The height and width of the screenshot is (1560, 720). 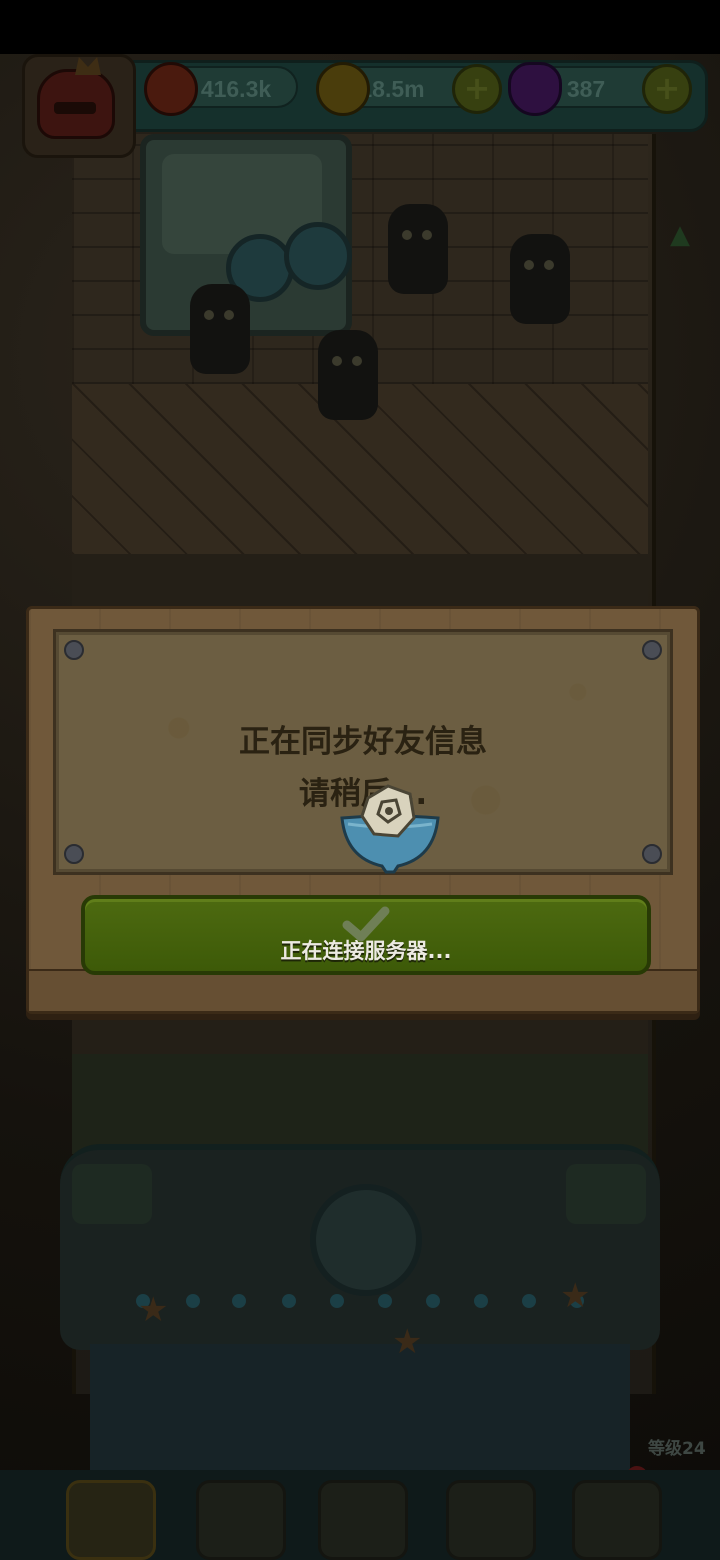 What do you see at coordinates (171, 89) in the screenshot?
I see `eyeball-icon` at bounding box center [171, 89].